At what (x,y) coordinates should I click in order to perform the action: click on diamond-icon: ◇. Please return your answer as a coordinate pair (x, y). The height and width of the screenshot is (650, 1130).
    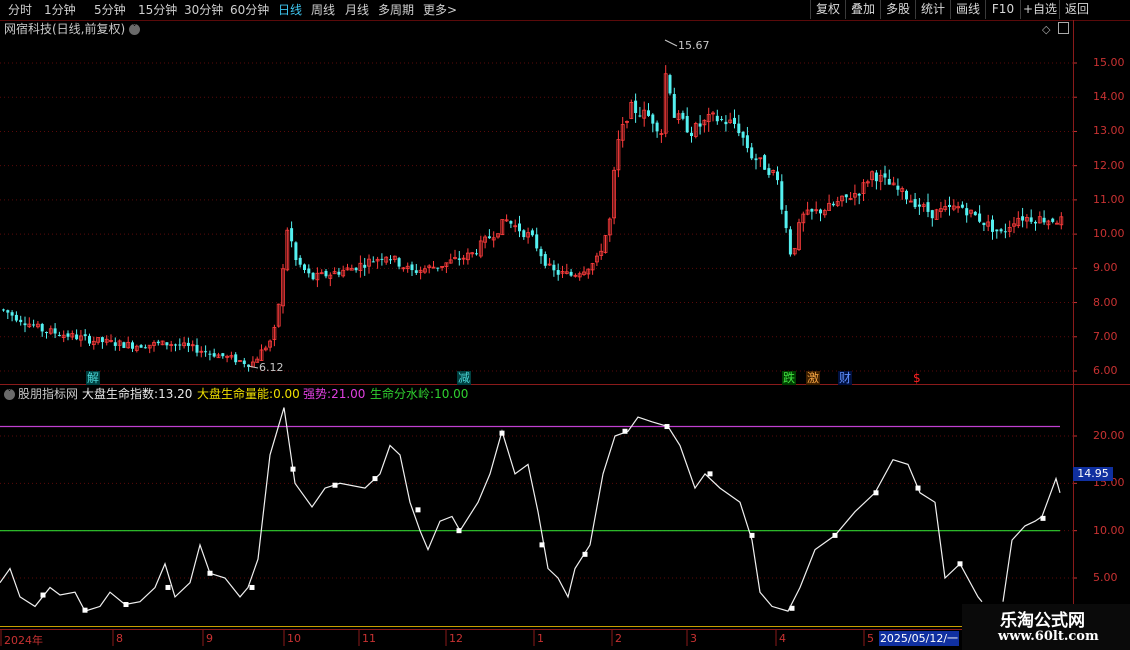
    Looking at the image, I should click on (1046, 29).